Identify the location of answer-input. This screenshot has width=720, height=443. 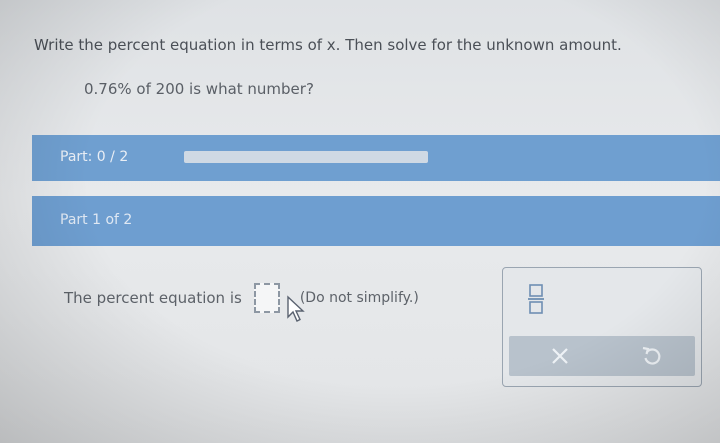
(266, 298).